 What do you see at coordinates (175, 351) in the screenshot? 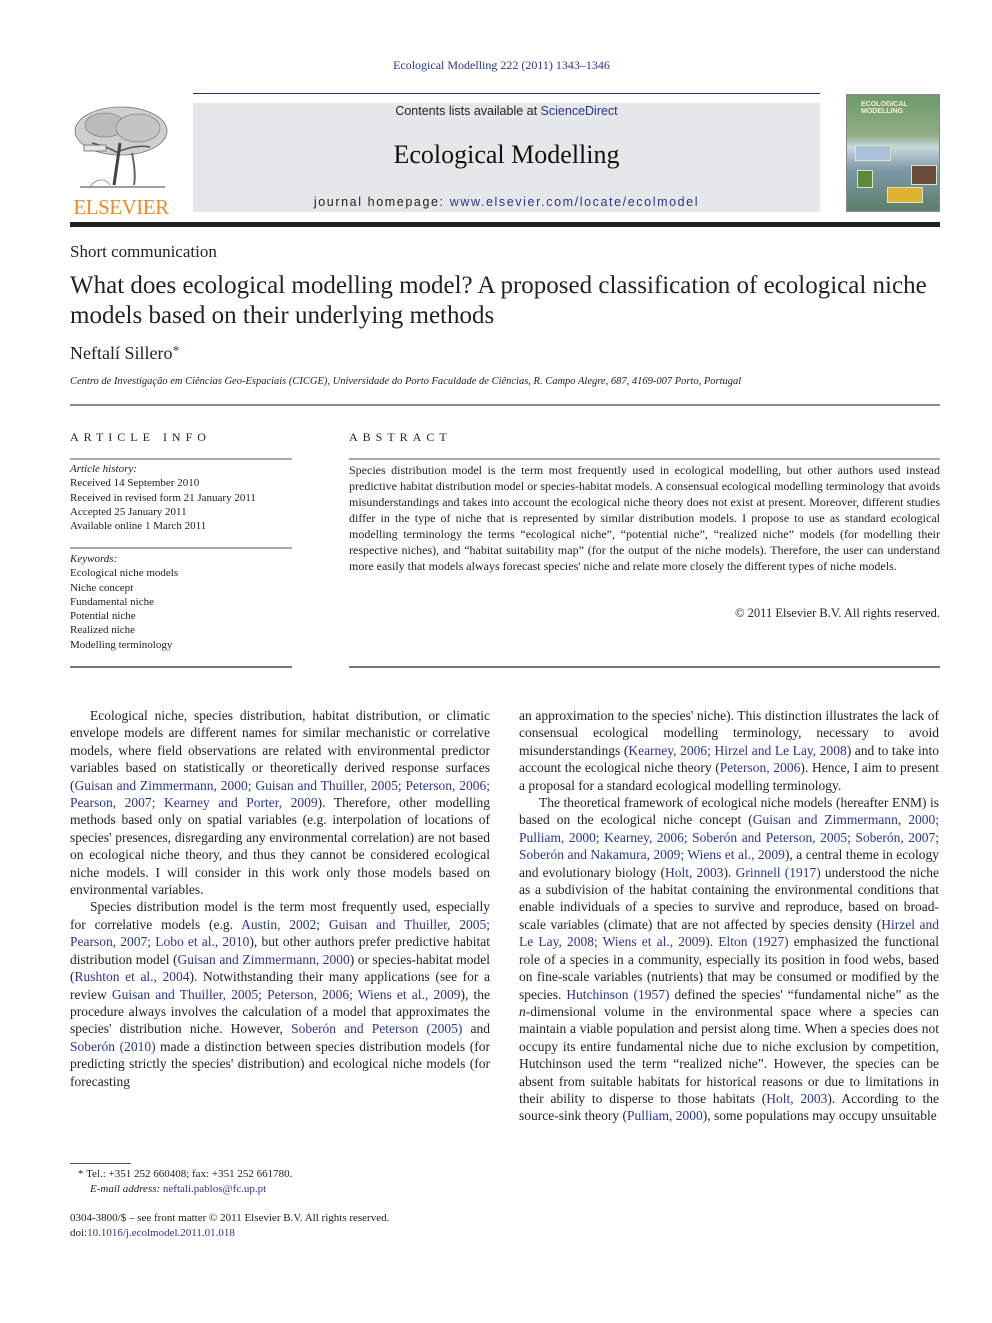
I see `corresponding-author-mark: *` at bounding box center [175, 351].